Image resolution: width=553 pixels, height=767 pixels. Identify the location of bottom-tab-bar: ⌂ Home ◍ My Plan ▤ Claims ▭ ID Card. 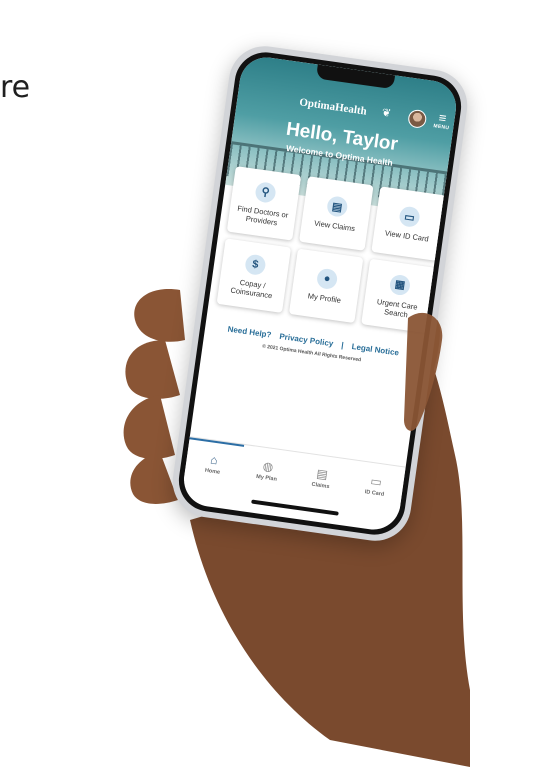
(294, 474).